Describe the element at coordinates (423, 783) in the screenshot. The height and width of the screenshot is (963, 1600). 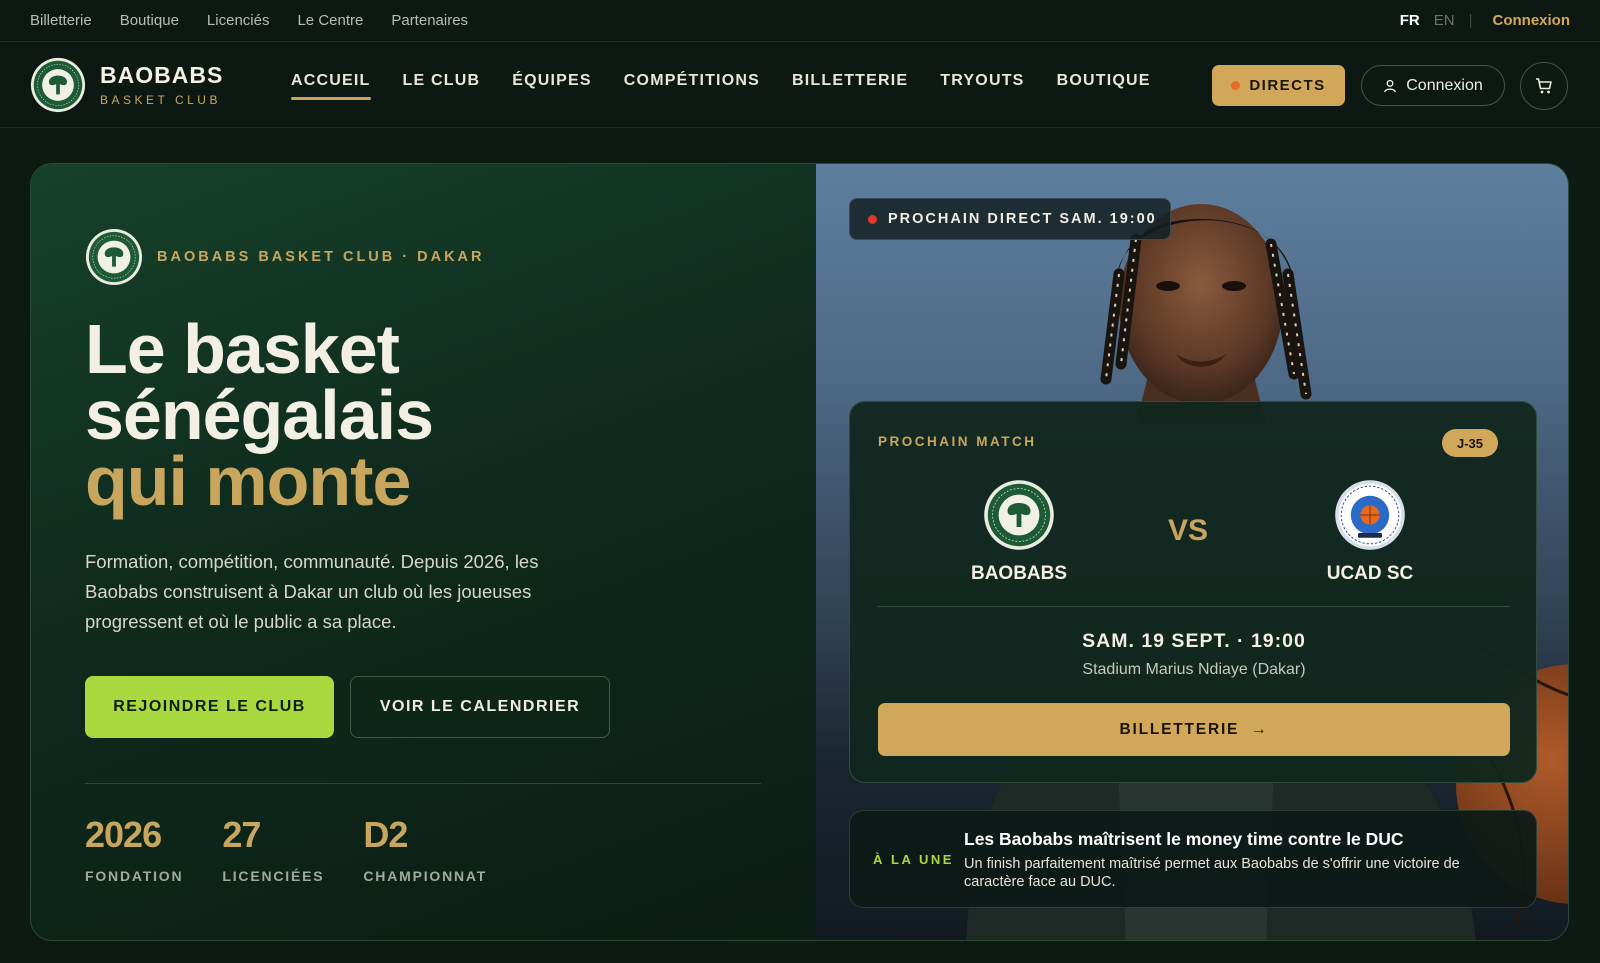
I see `hero-divider` at that location.